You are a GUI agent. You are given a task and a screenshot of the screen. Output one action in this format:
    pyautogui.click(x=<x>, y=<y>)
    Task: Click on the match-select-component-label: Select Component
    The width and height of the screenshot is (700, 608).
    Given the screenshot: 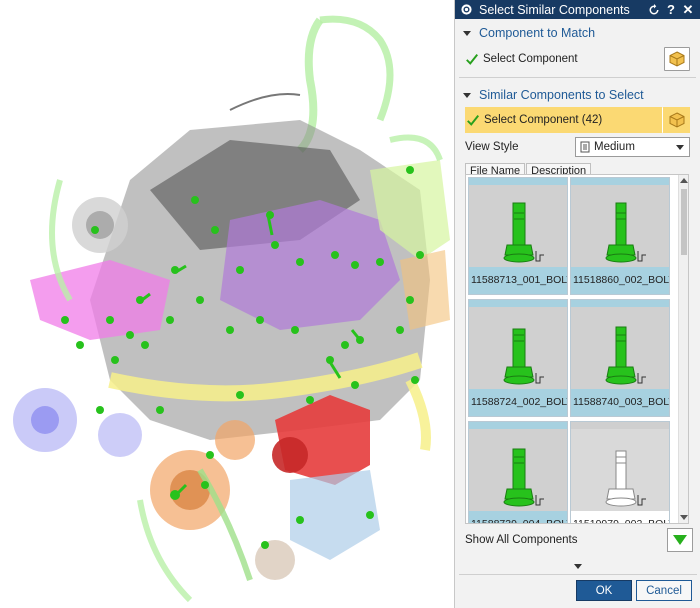 What is the action you would take?
    pyautogui.click(x=530, y=59)
    